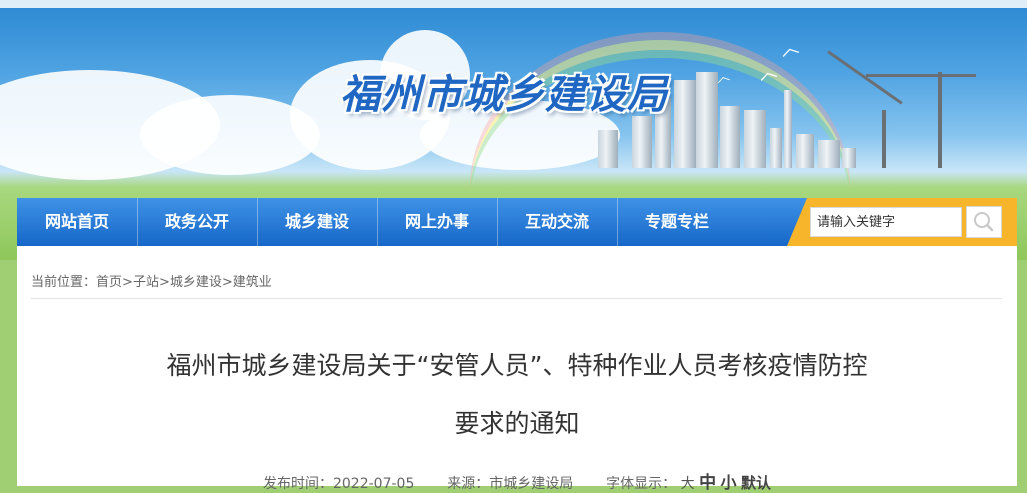 The width and height of the screenshot is (1027, 493). I want to click on article-meta: 发布时间：2022-07-05 来源：市城乡建设局 字体显示： 大 中 小 默认, so click(517, 480).